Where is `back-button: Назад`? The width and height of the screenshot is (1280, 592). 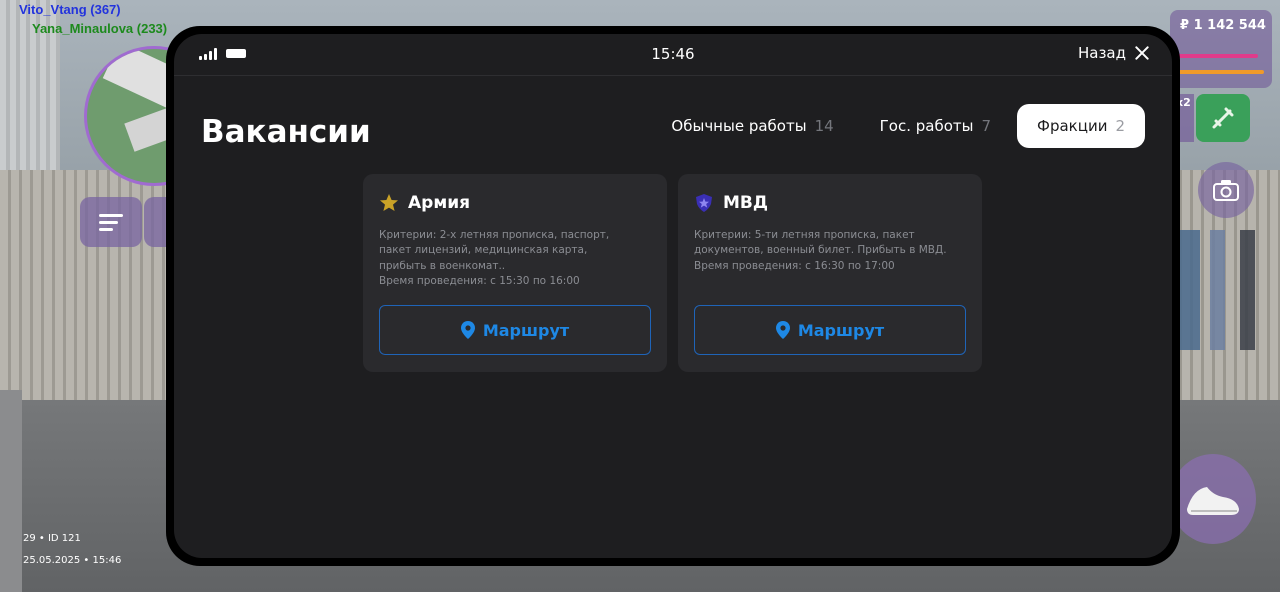
back-button: Назад is located at coordinates (1114, 53).